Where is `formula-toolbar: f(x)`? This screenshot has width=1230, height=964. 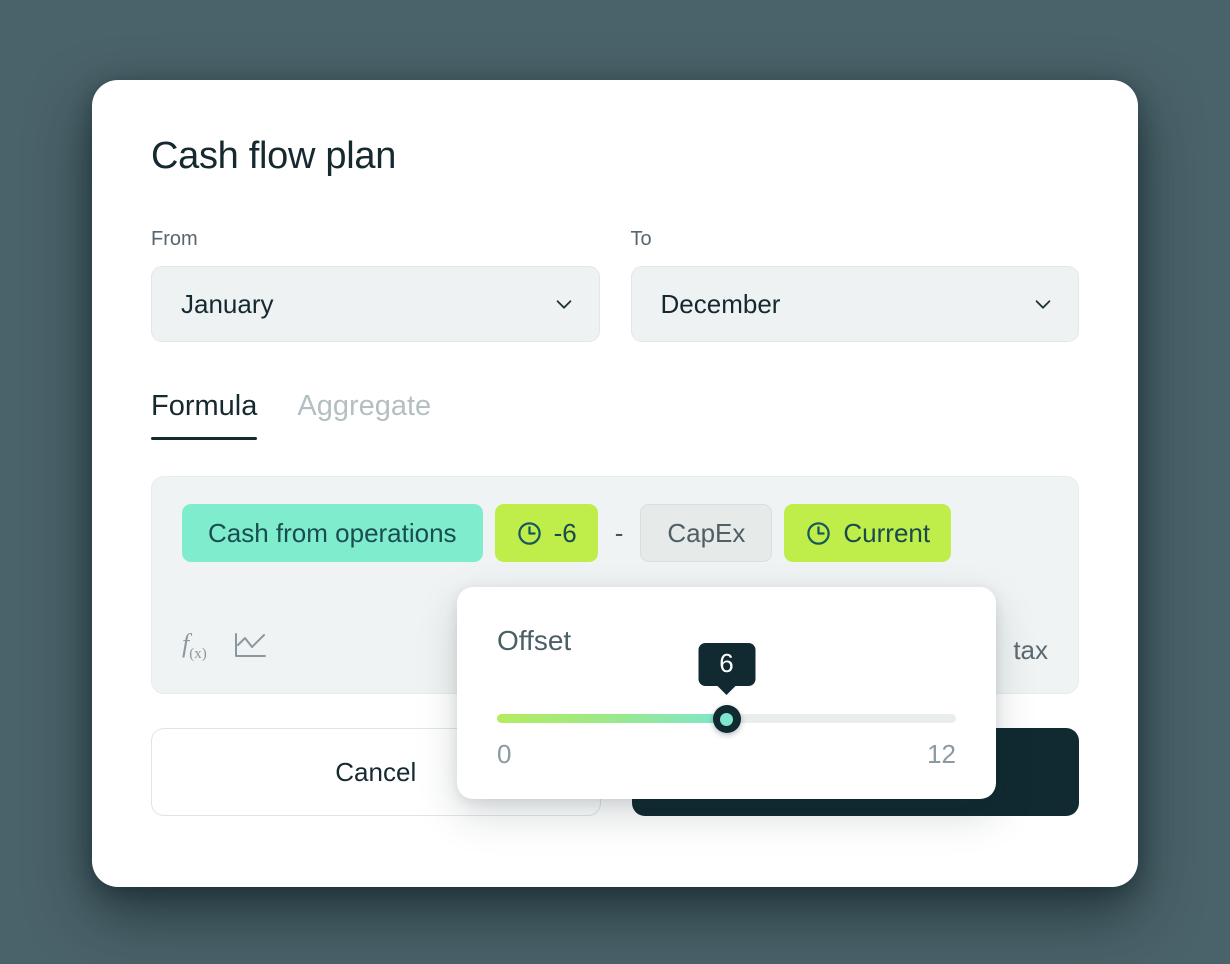
formula-toolbar: f(x) is located at coordinates (224, 646).